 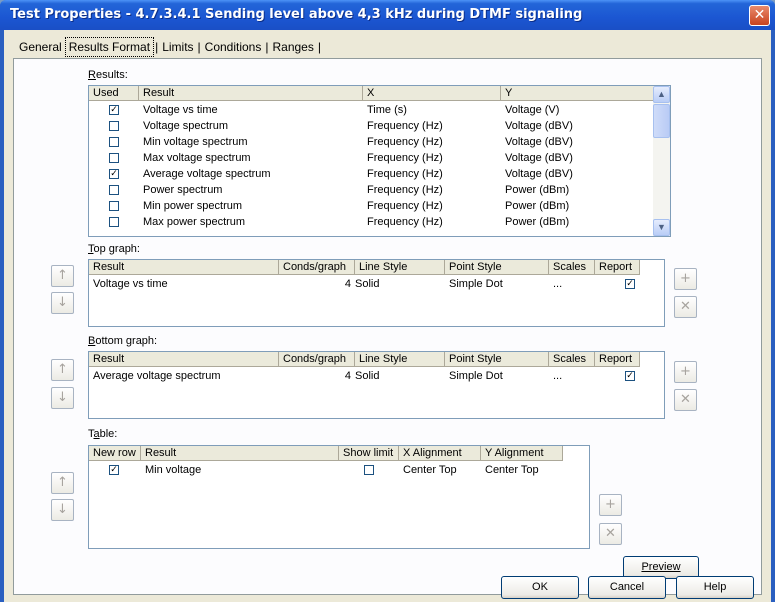 What do you see at coordinates (379, 190) in the screenshot?
I see `list-item: Power spectrum Frequency (Hz) Power (dBm)` at bounding box center [379, 190].